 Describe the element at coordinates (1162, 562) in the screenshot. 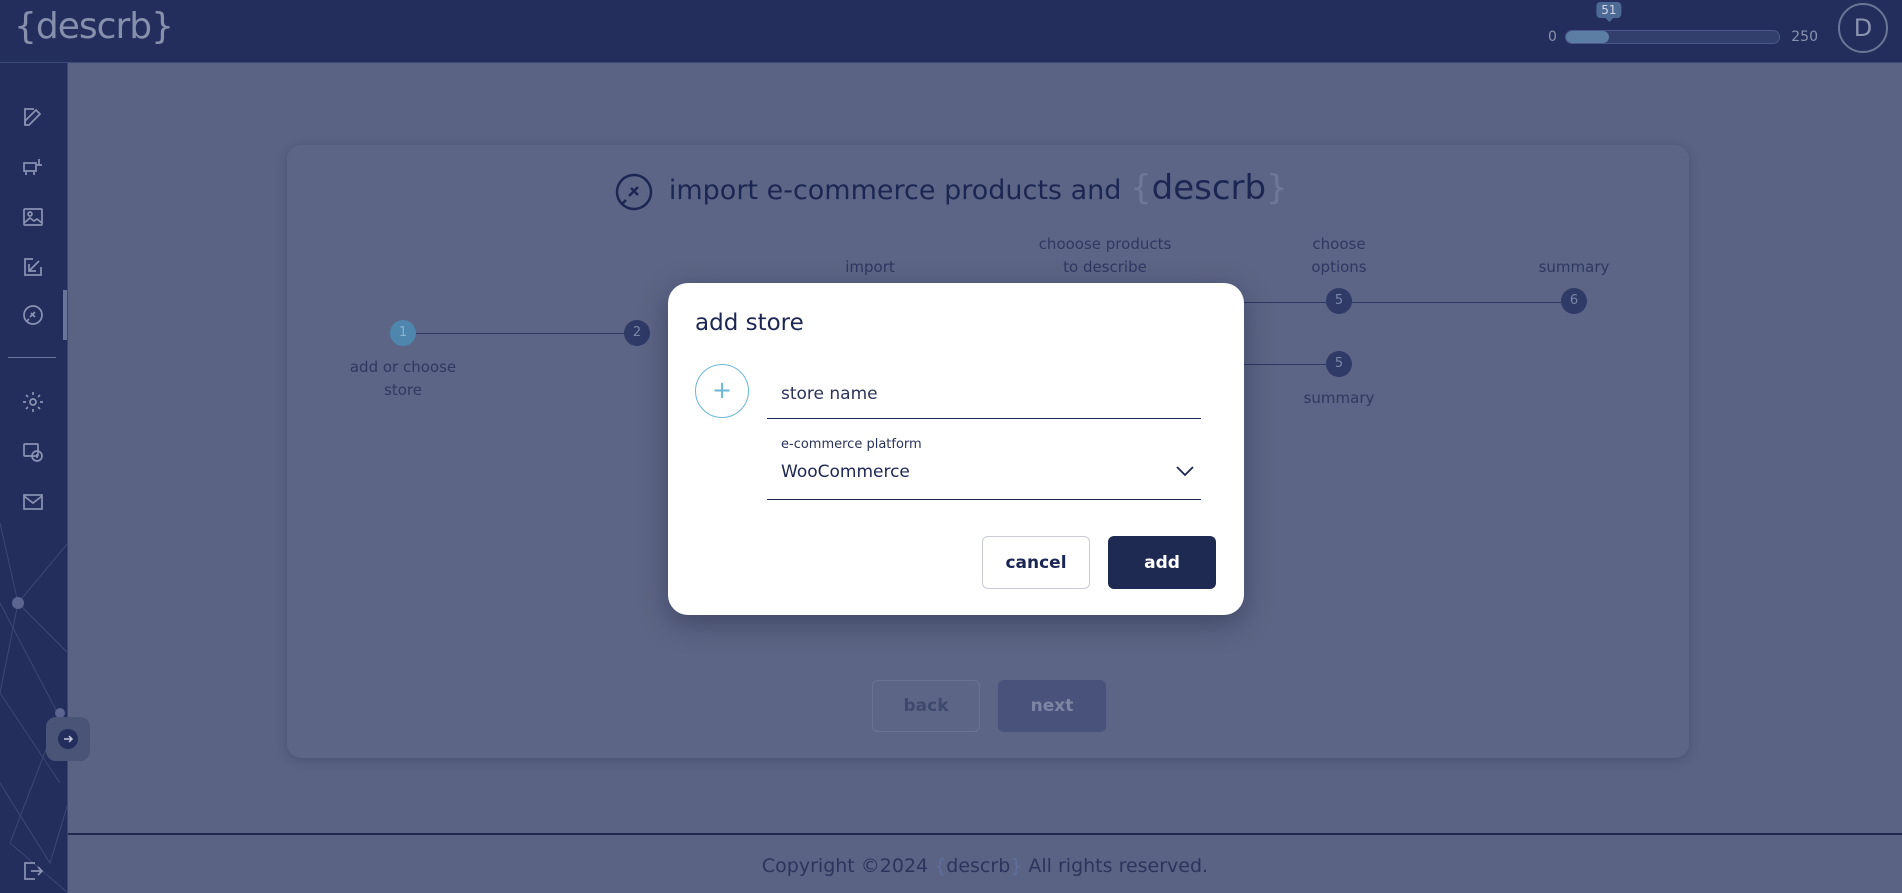

I see `add-button: add` at that location.